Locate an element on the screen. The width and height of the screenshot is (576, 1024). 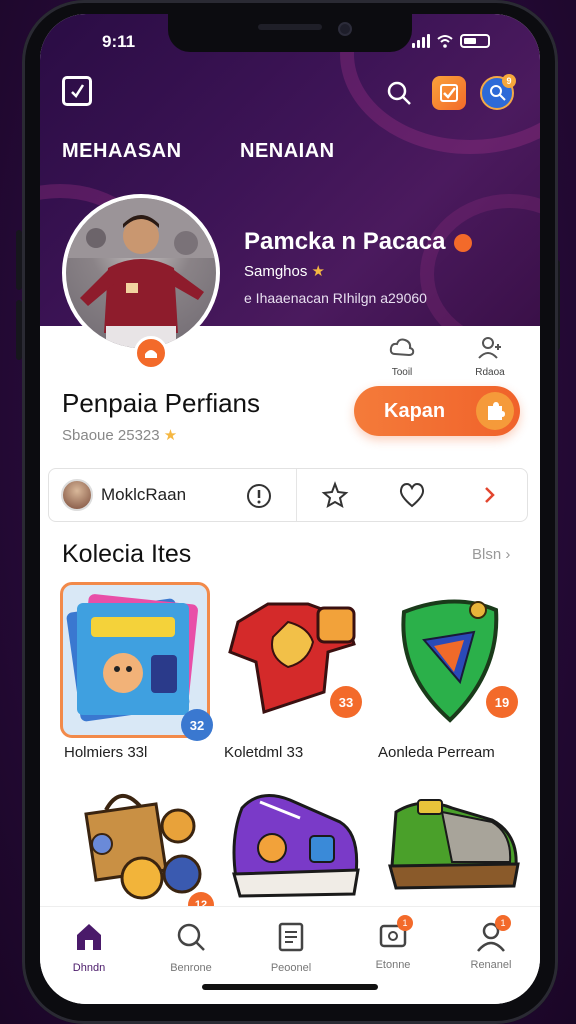
item-count: 33 is located at coordinates (346, 702).